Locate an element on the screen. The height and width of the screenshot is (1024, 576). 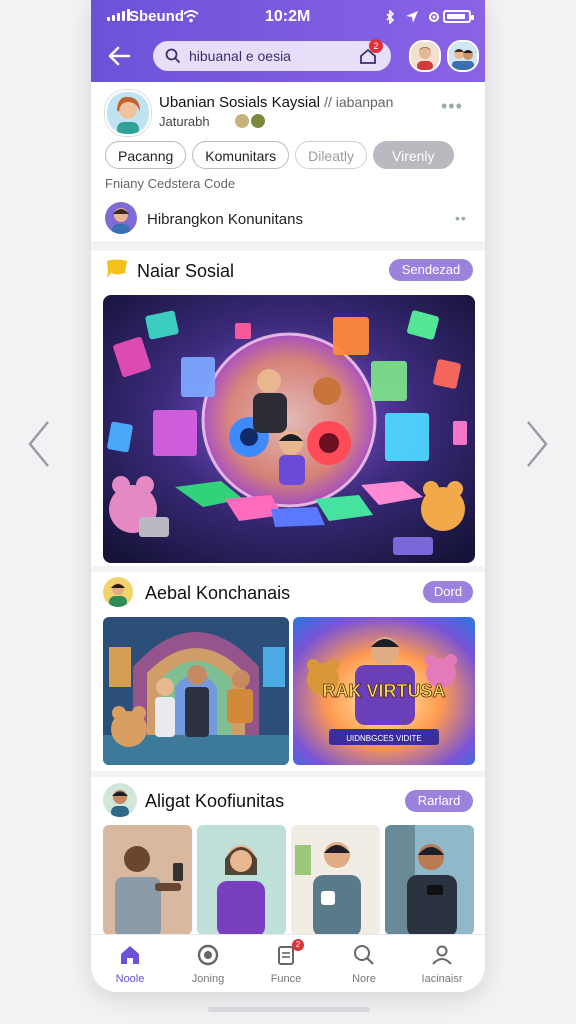
search-input is located at coordinates (274, 56).